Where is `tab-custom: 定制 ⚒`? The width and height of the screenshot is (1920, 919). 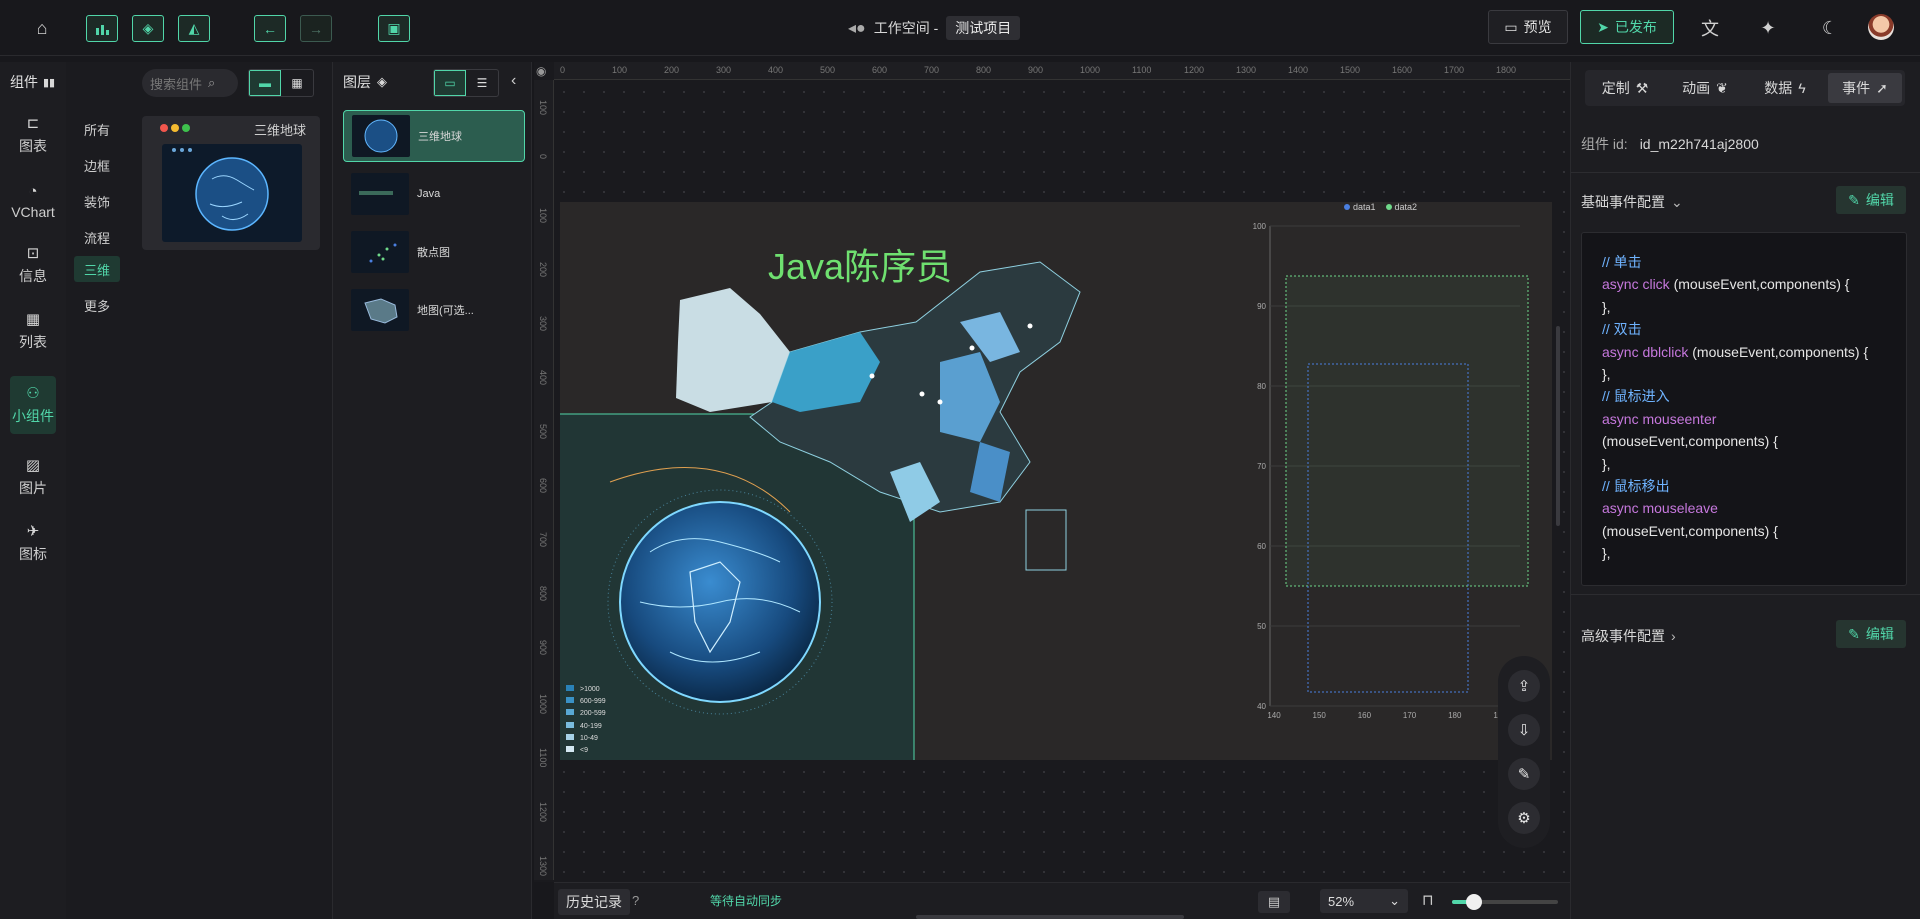 tab-custom: 定制 ⚒ is located at coordinates (1625, 88).